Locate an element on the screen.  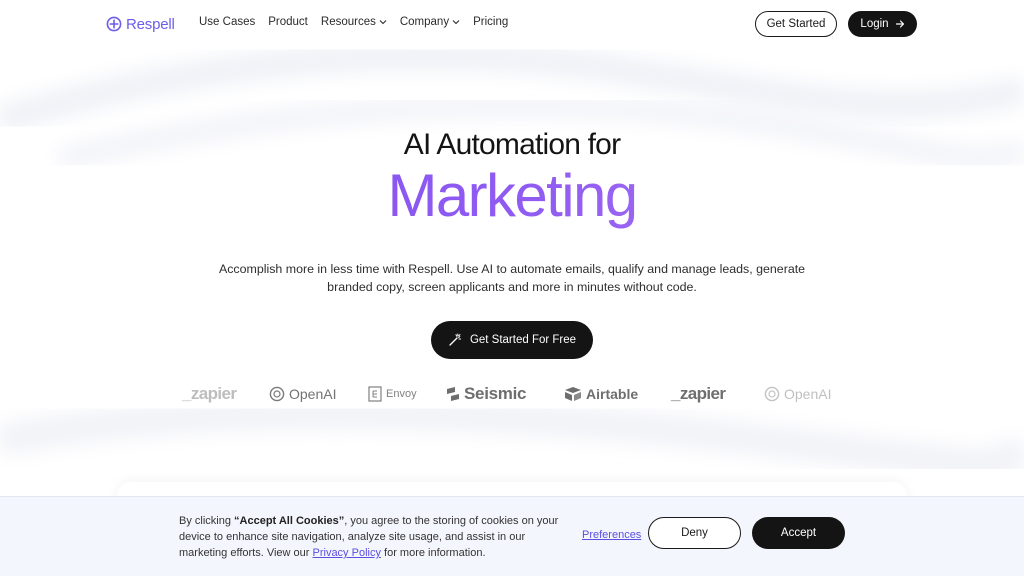
logo-seismic: Seismic is located at coordinates (486, 394).